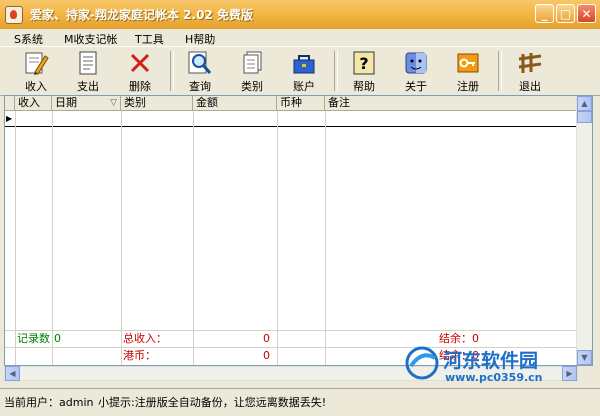 This screenshot has height=416, width=600. What do you see at coordinates (544, 13) in the screenshot?
I see `minimize-button: _` at bounding box center [544, 13].